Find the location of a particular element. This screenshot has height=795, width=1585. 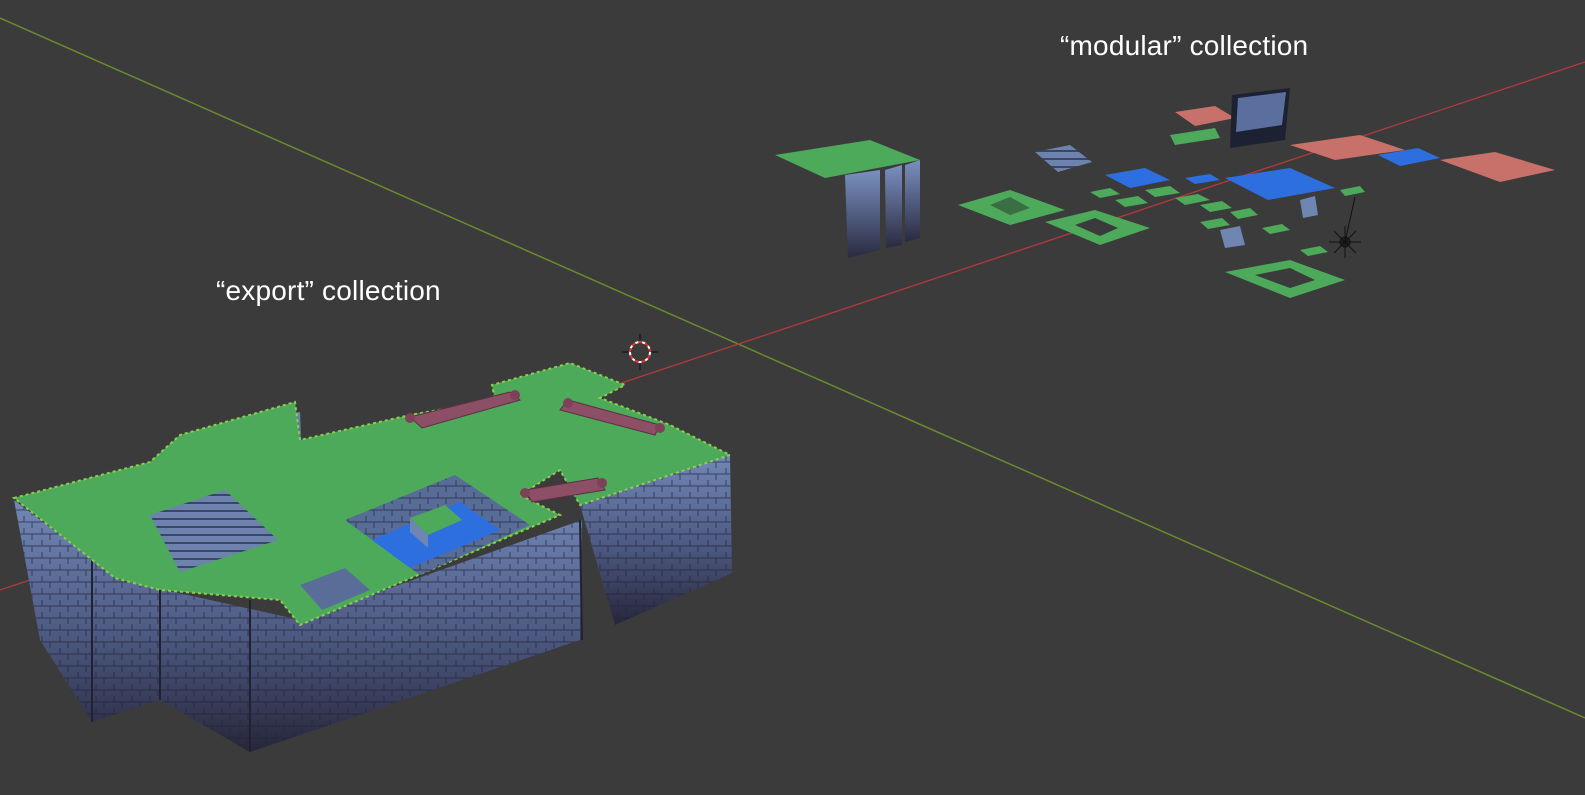

export-collection-label: “export” collection is located at coordinates (328, 290).